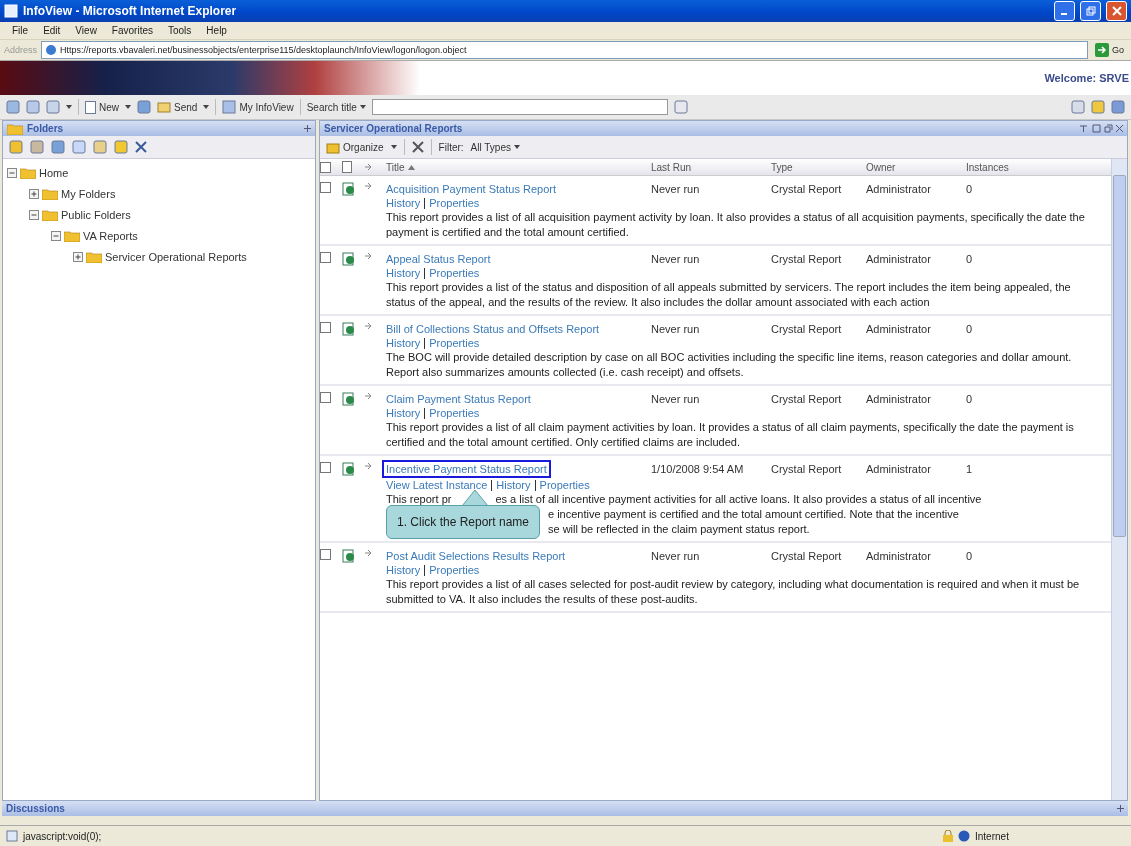 The image size is (1131, 846). I want to click on minimize-button, so click(1064, 11).